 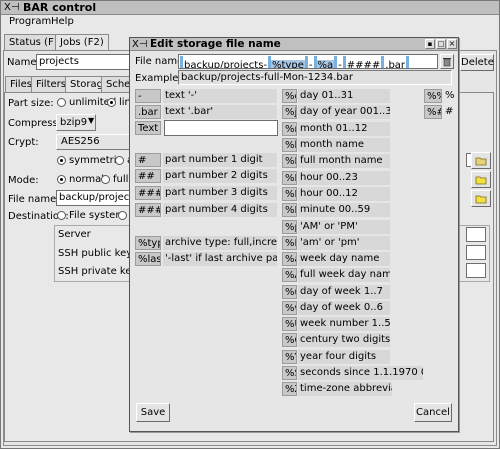 I want to click on server-field, so click(x=476, y=234).